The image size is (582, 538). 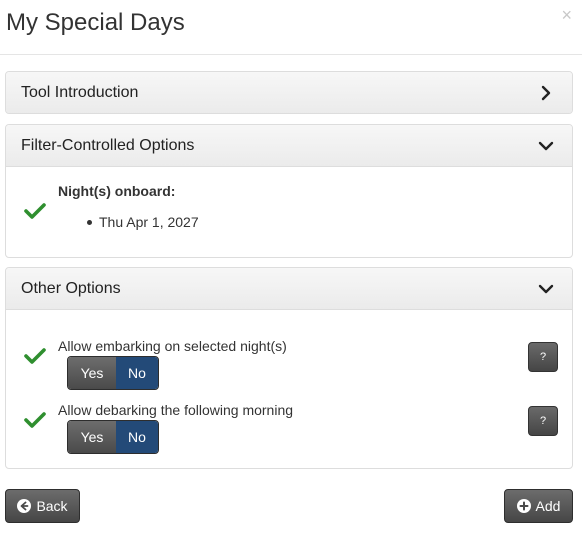 I want to click on panel-tool-introduction: Tool Introduction, so click(x=289, y=92).